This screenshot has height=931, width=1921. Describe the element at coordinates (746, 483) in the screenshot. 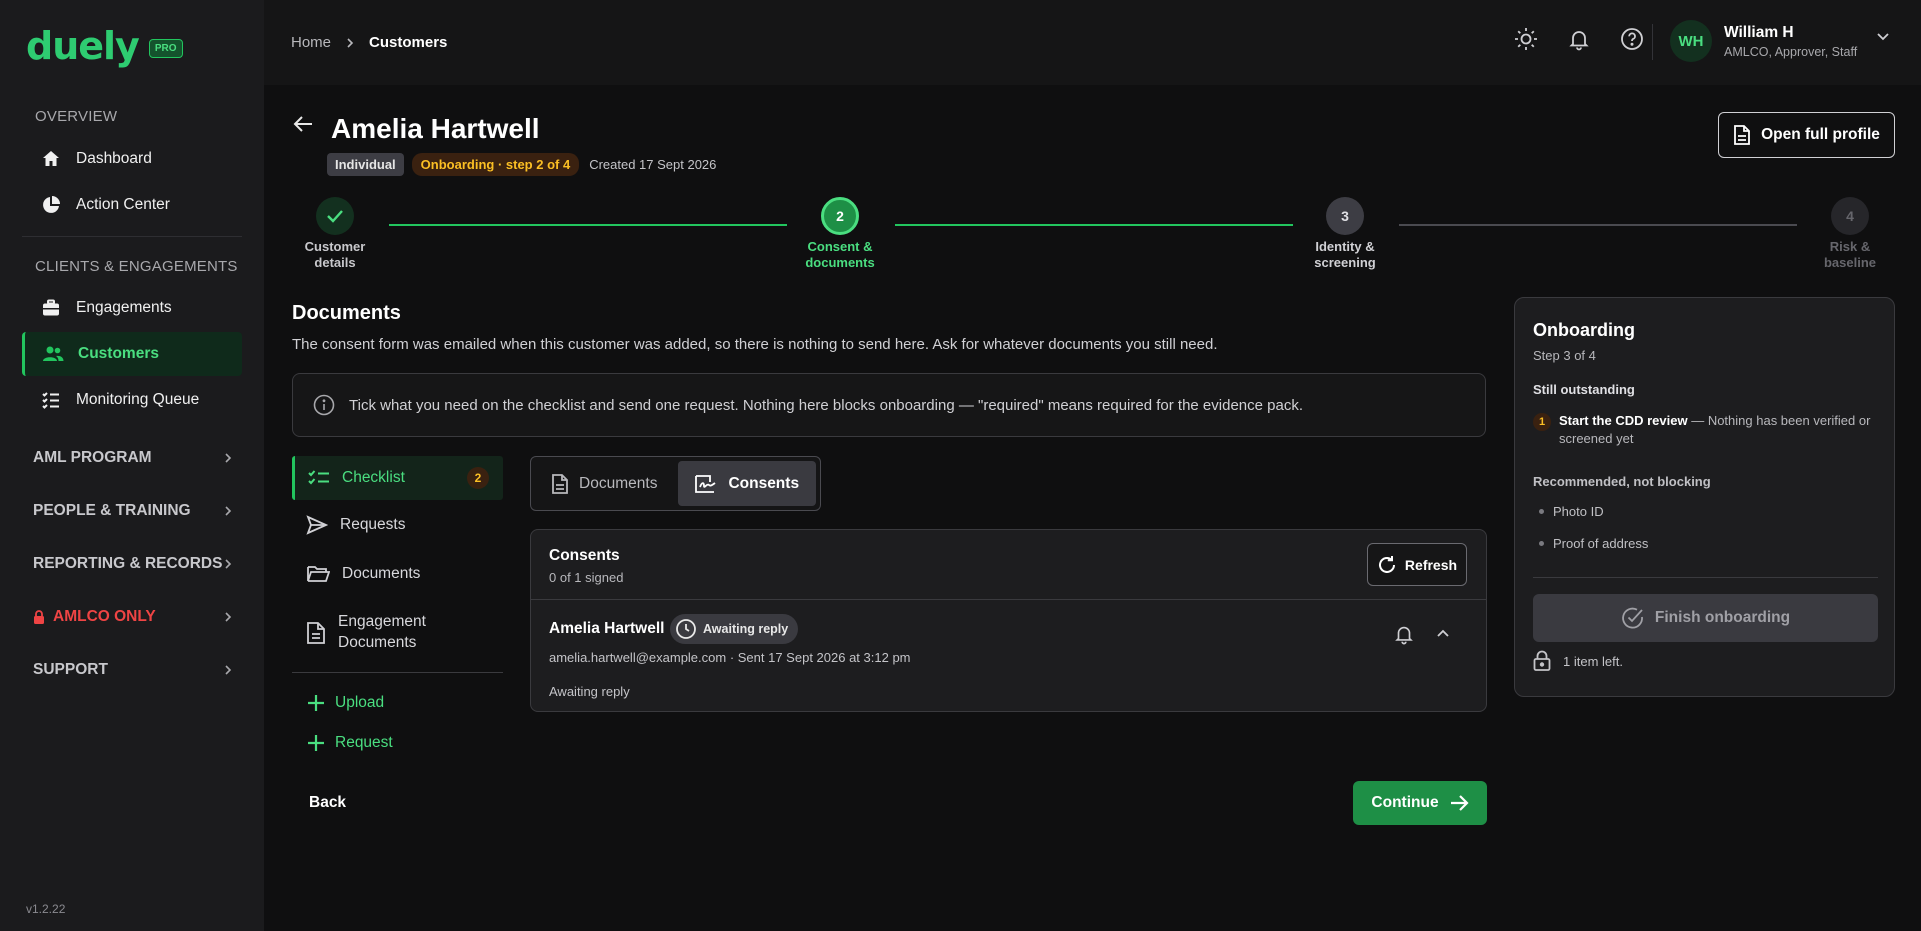

I see `tab-consents: Consents` at that location.